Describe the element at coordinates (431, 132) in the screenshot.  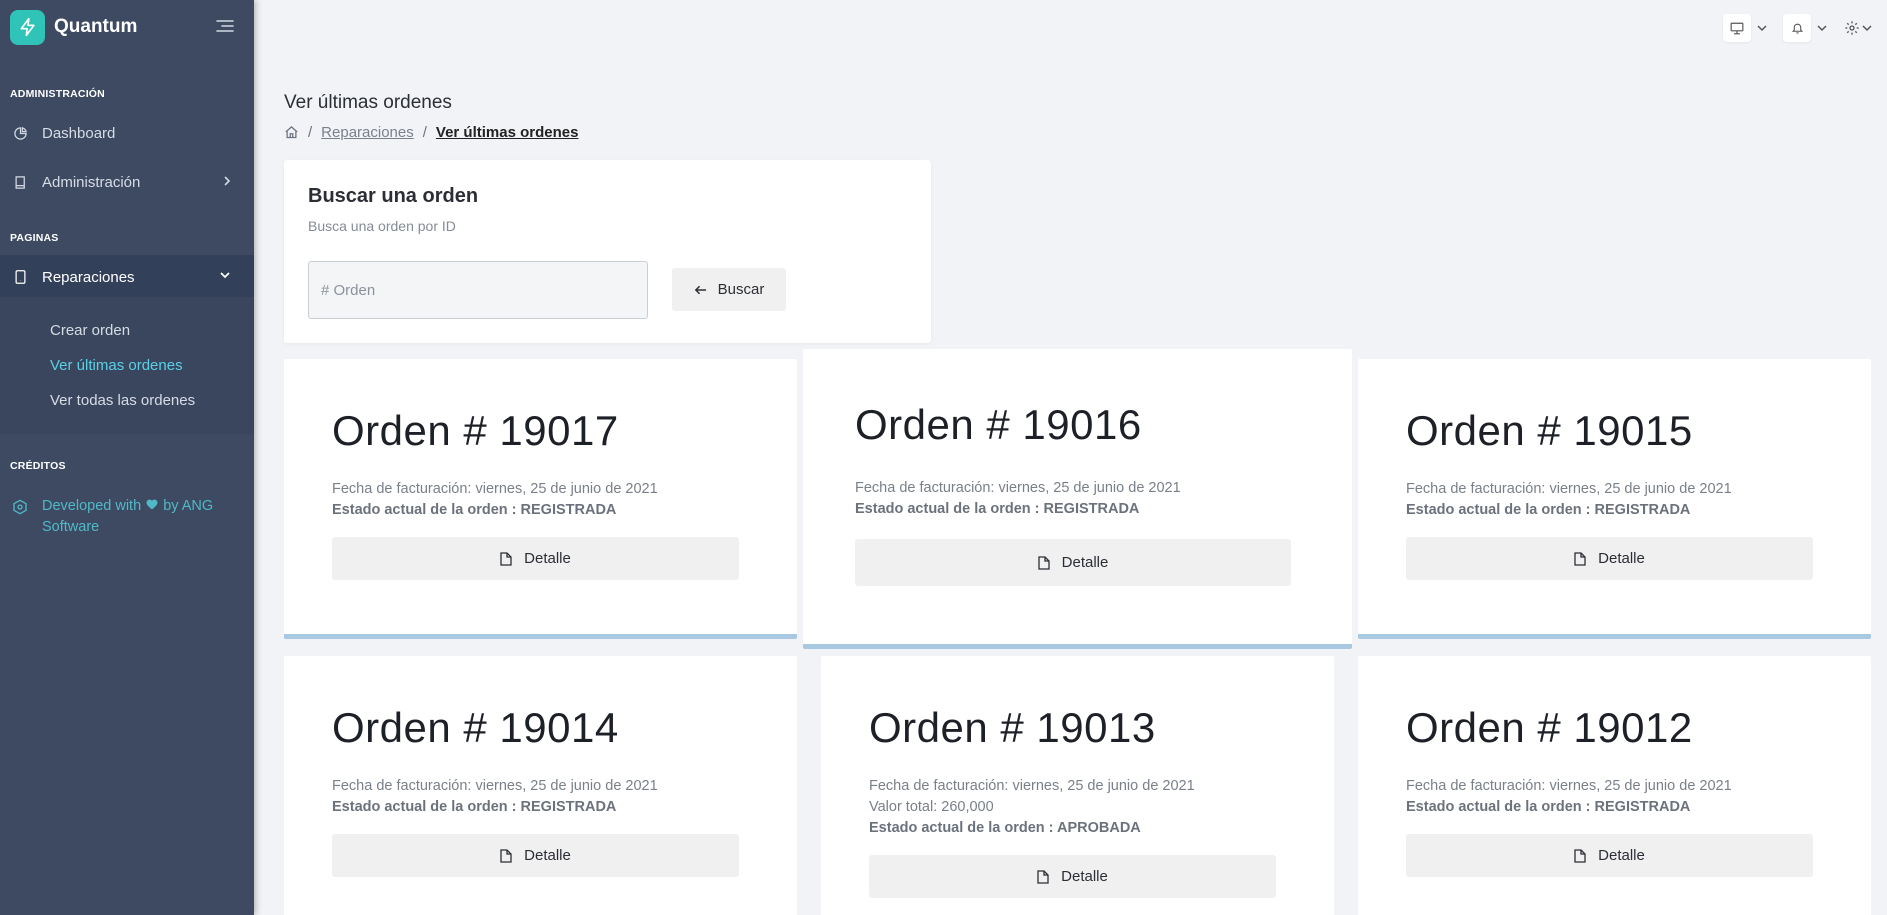
I see `breadcrumb: / Reparaciones / Ver últimas ordenes` at that location.